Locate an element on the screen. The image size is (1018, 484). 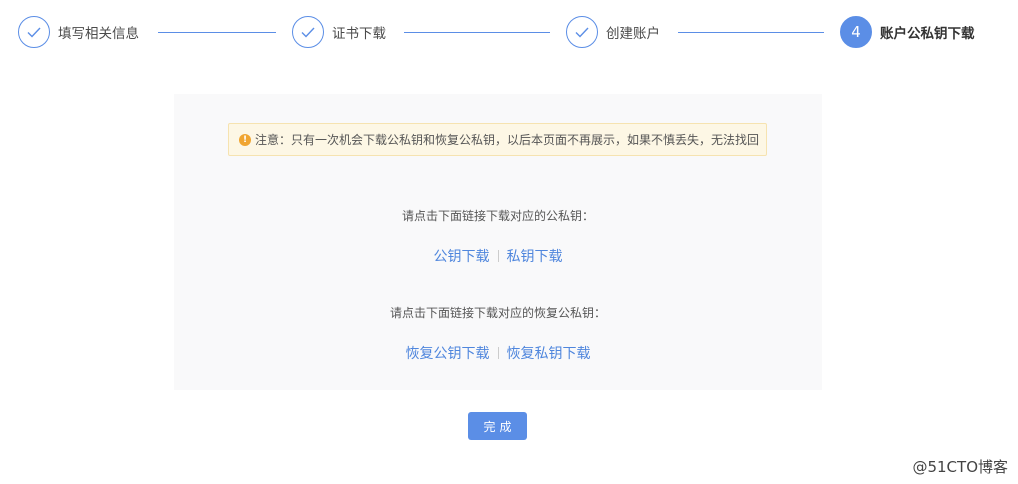
watermark: @51CTO博客 is located at coordinates (960, 467).